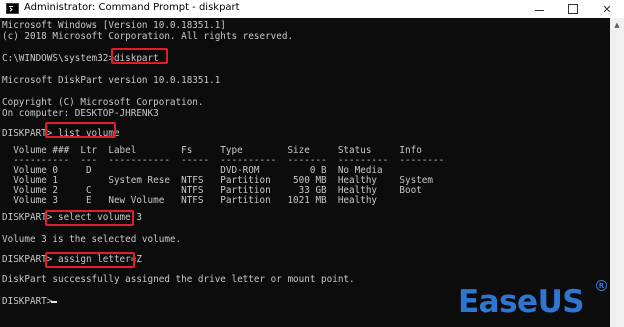 Image resolution: width=624 pixels, height=327 pixels. What do you see at coordinates (54, 302) in the screenshot?
I see `text-cursor` at bounding box center [54, 302].